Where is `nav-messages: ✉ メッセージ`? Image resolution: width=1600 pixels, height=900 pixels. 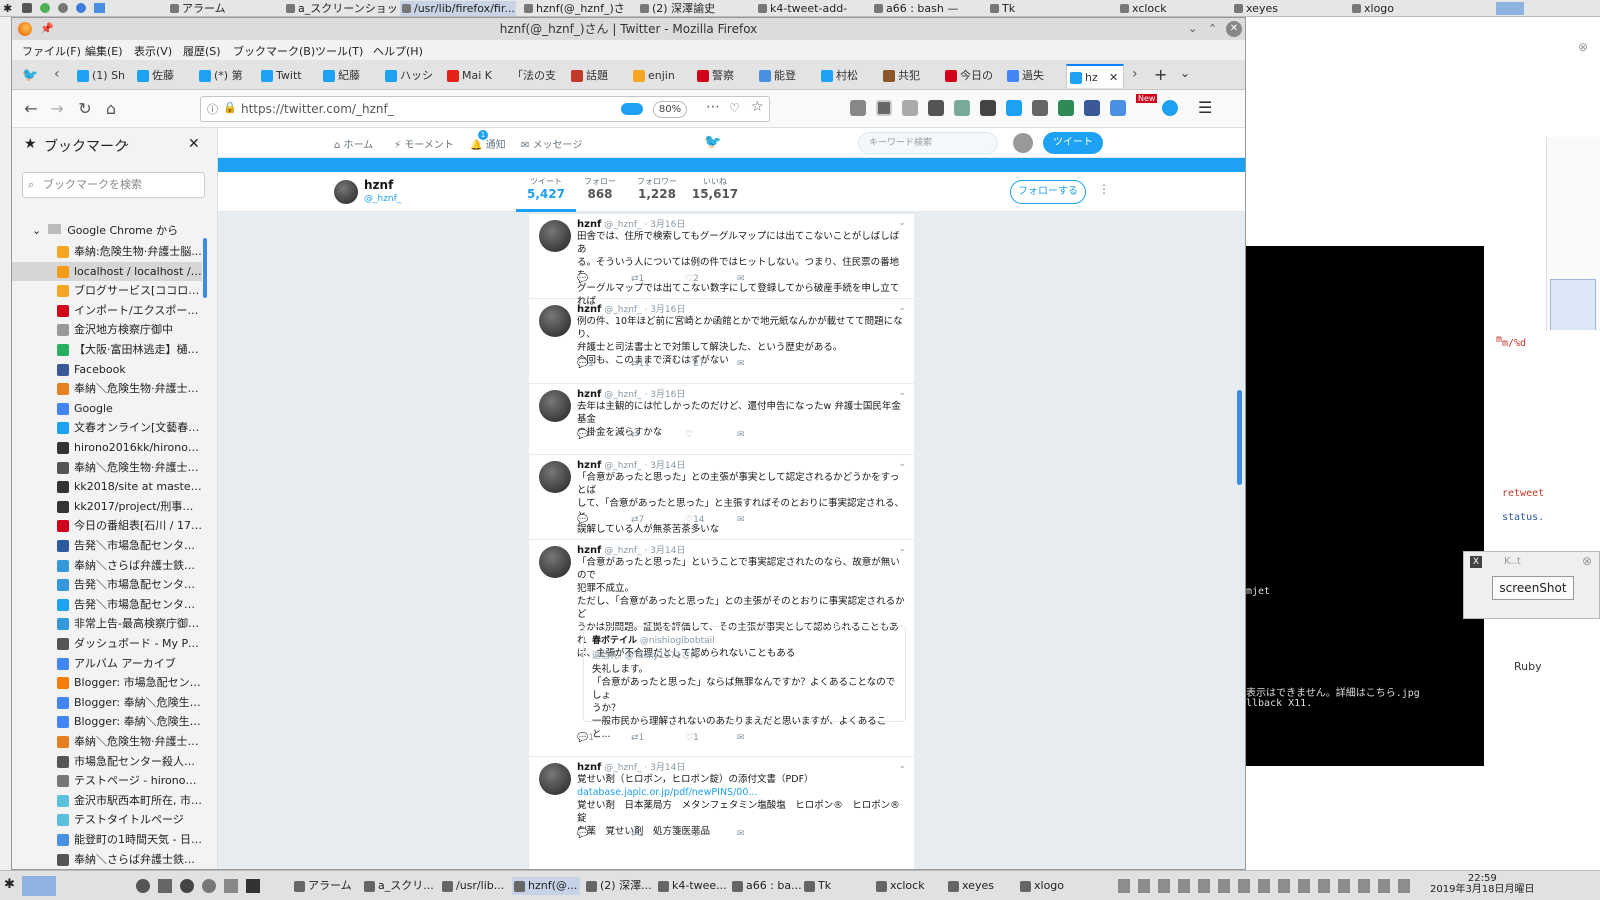 nav-messages: ✉ メッセージ is located at coordinates (551, 143).